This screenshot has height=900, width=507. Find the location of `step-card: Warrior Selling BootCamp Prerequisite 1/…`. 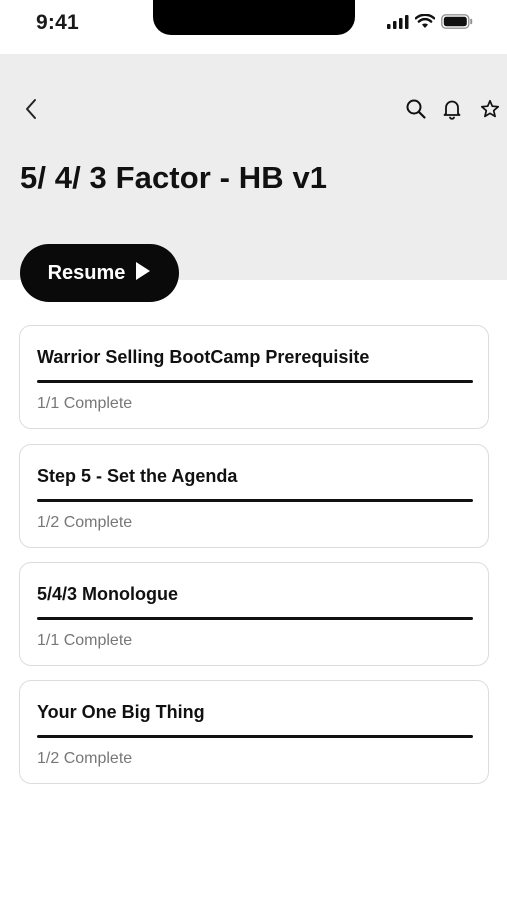

step-card: Warrior Selling BootCamp Prerequisite 1/… is located at coordinates (254, 377).